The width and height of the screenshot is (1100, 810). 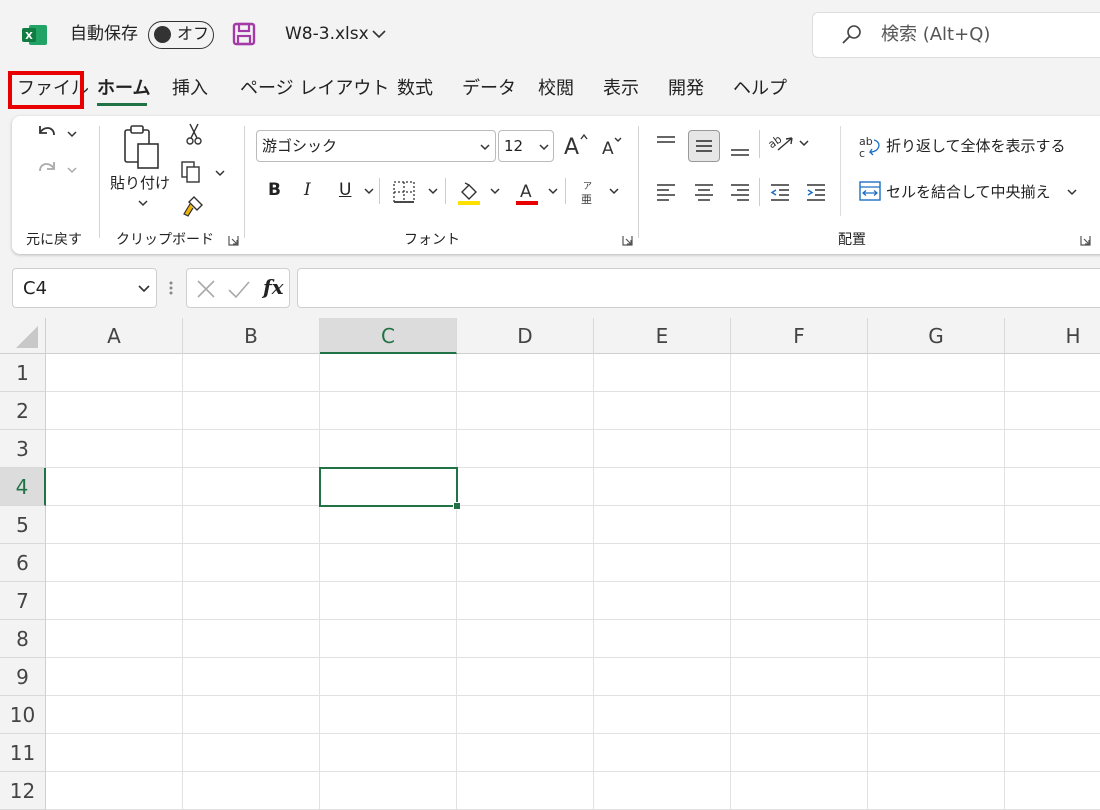 What do you see at coordinates (781, 143) in the screenshot?
I see `orientation-icon: ab` at bounding box center [781, 143].